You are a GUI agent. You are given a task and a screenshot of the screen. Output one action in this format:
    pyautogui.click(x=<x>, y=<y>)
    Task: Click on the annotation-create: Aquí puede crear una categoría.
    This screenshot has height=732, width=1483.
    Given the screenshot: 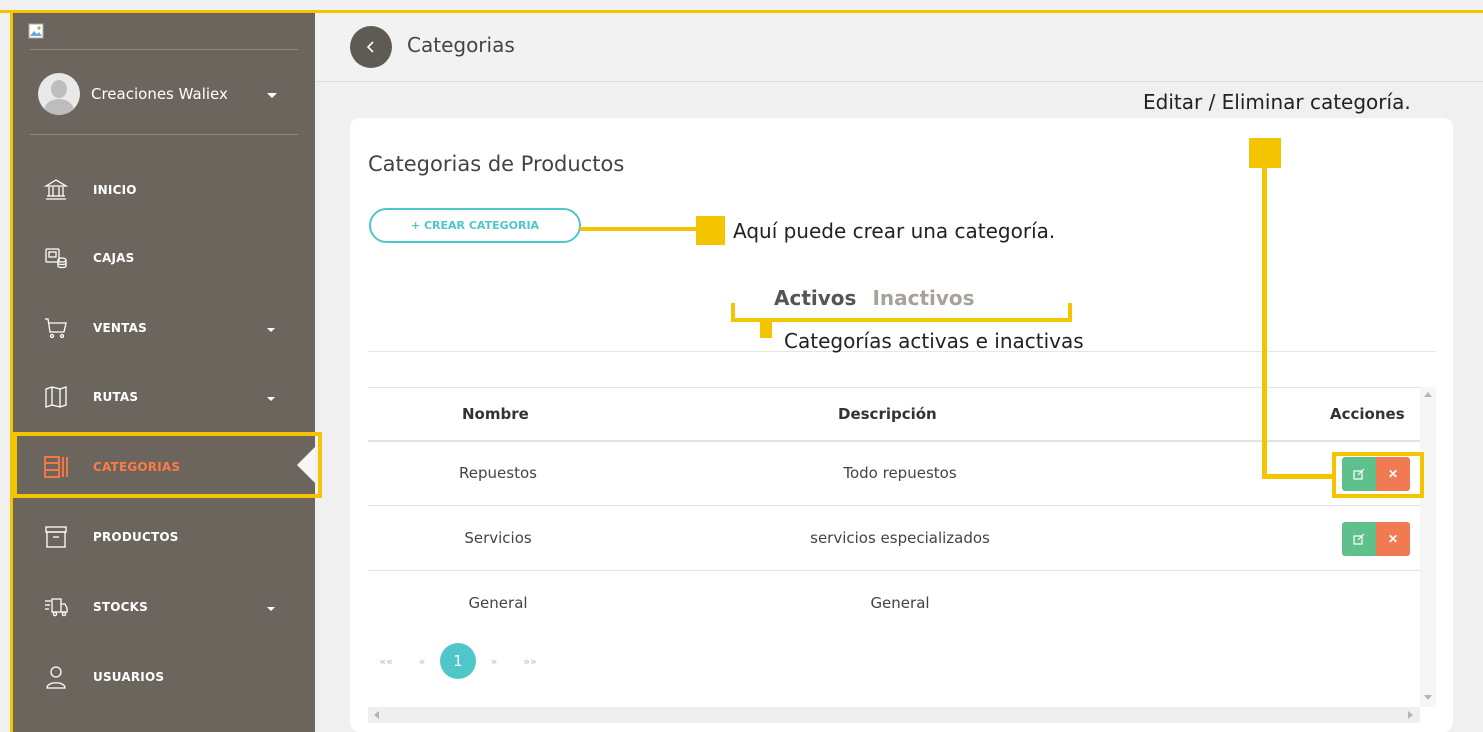 What is the action you would take?
    pyautogui.click(x=894, y=231)
    